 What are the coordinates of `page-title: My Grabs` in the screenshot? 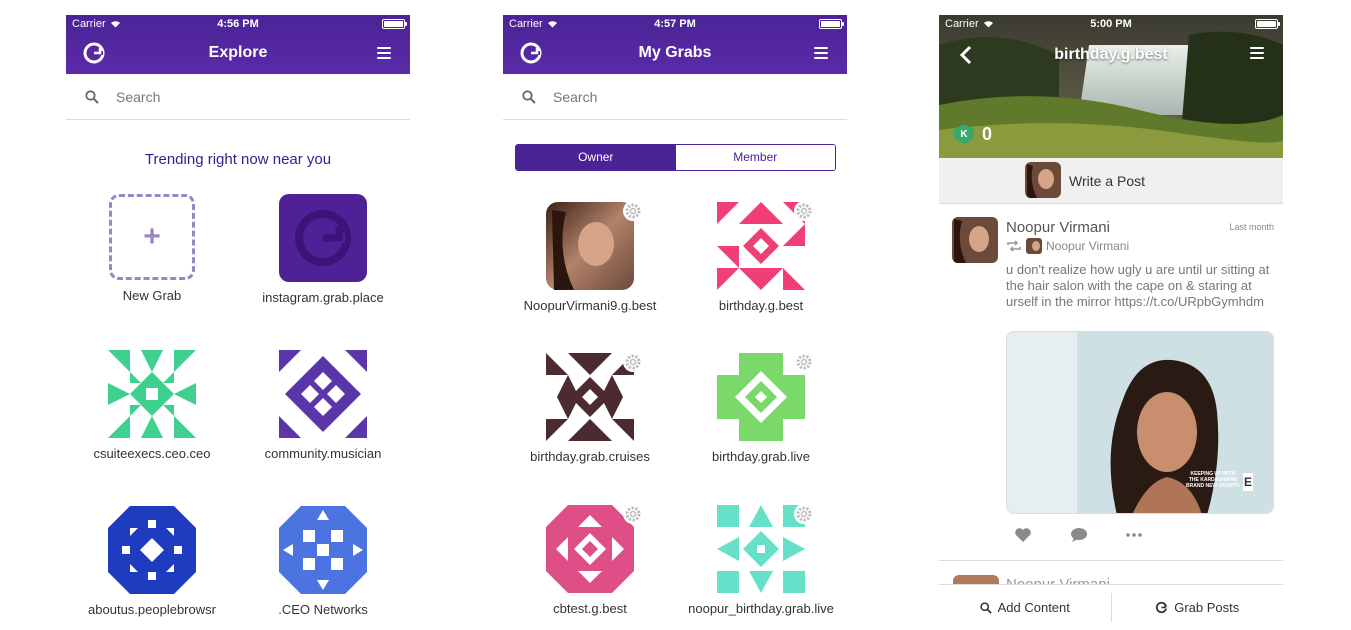 It's located at (675, 52).